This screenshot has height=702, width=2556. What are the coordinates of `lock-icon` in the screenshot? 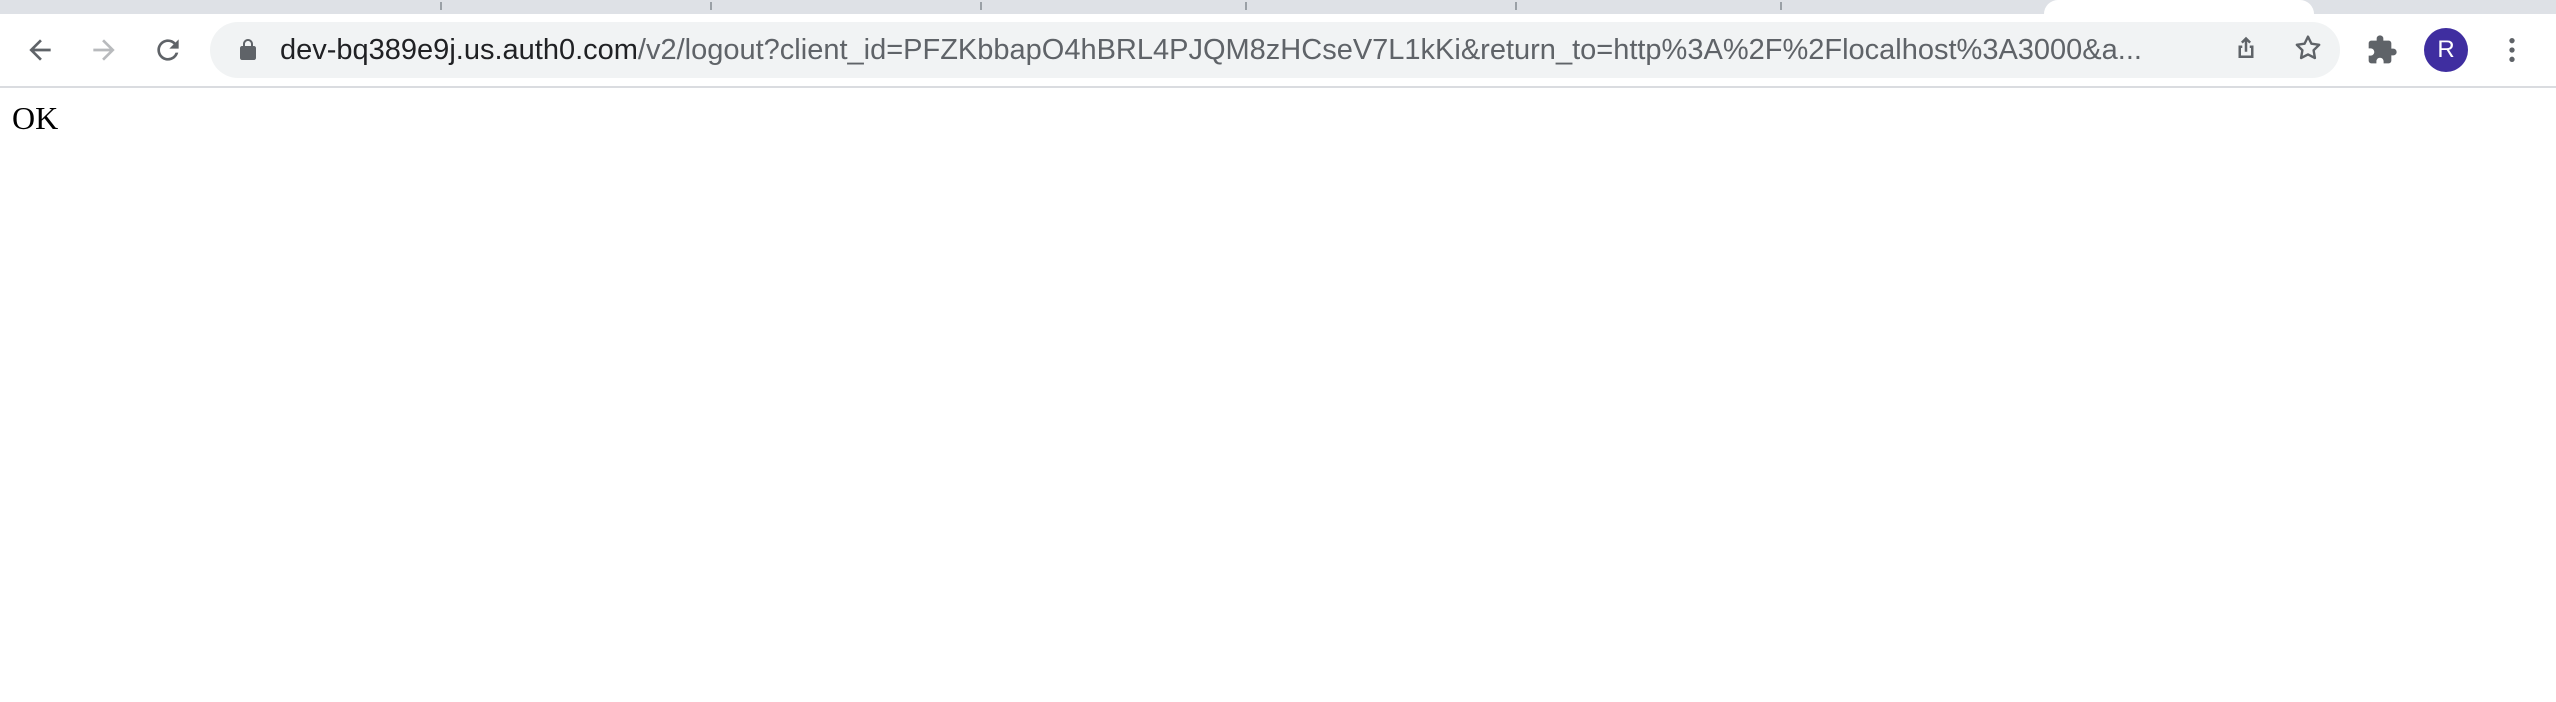 It's located at (248, 50).